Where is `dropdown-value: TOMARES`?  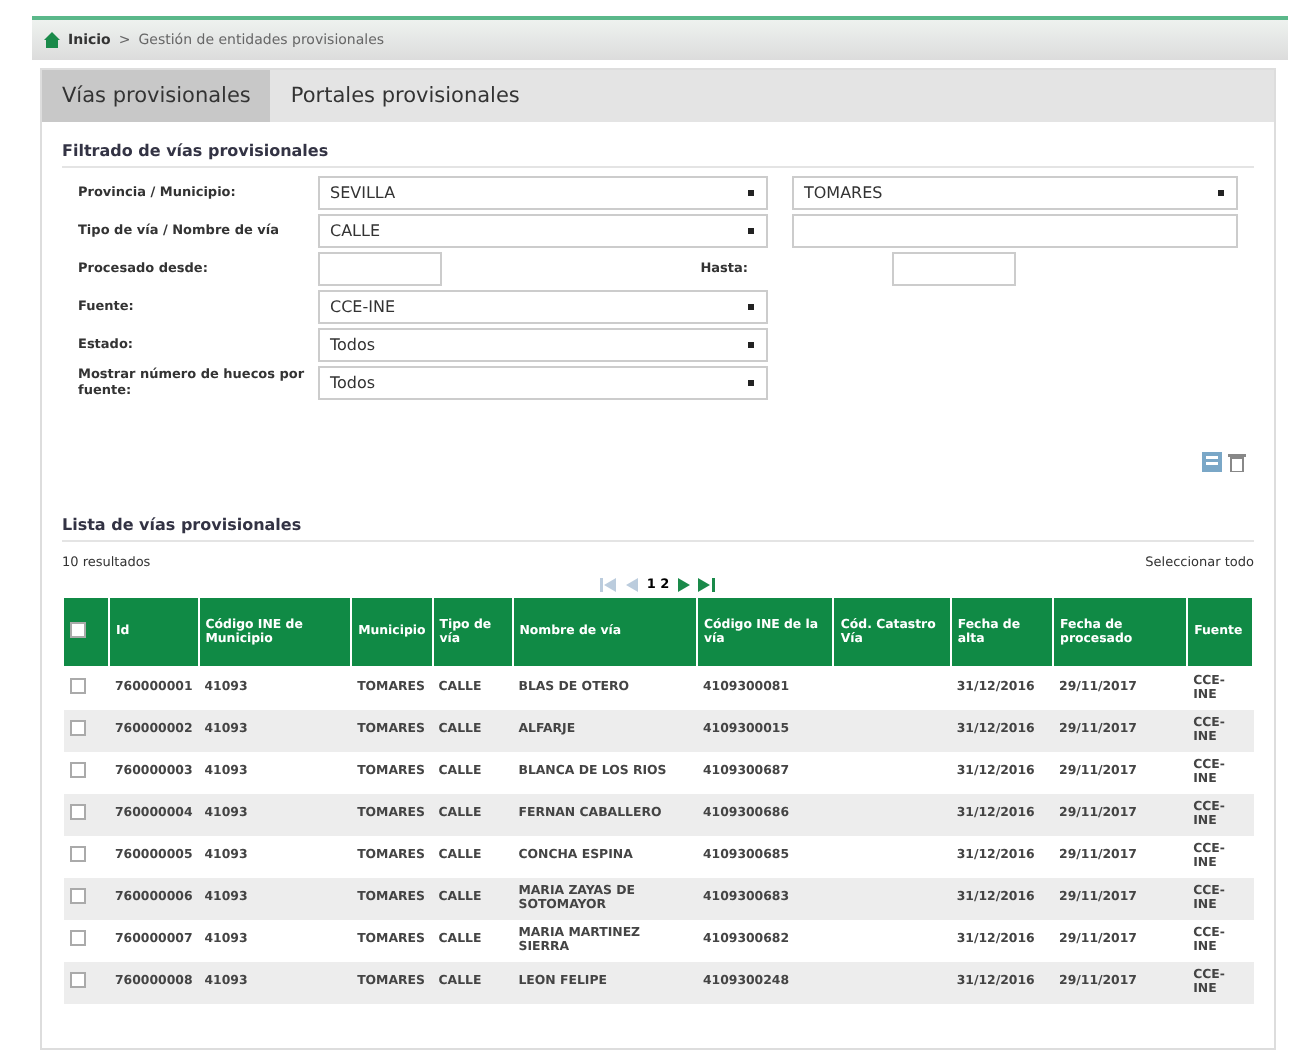 dropdown-value: TOMARES is located at coordinates (843, 193).